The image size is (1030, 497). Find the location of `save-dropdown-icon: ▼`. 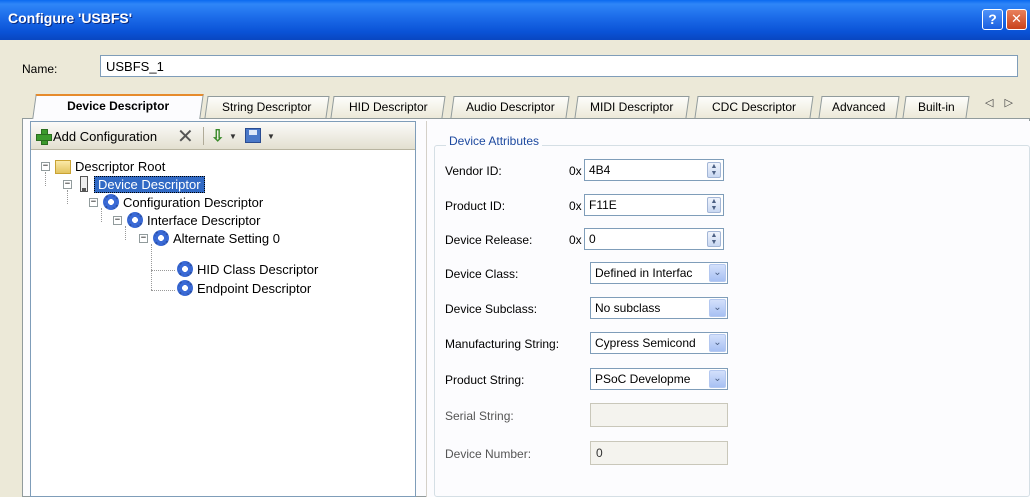

save-dropdown-icon: ▼ is located at coordinates (271, 136).